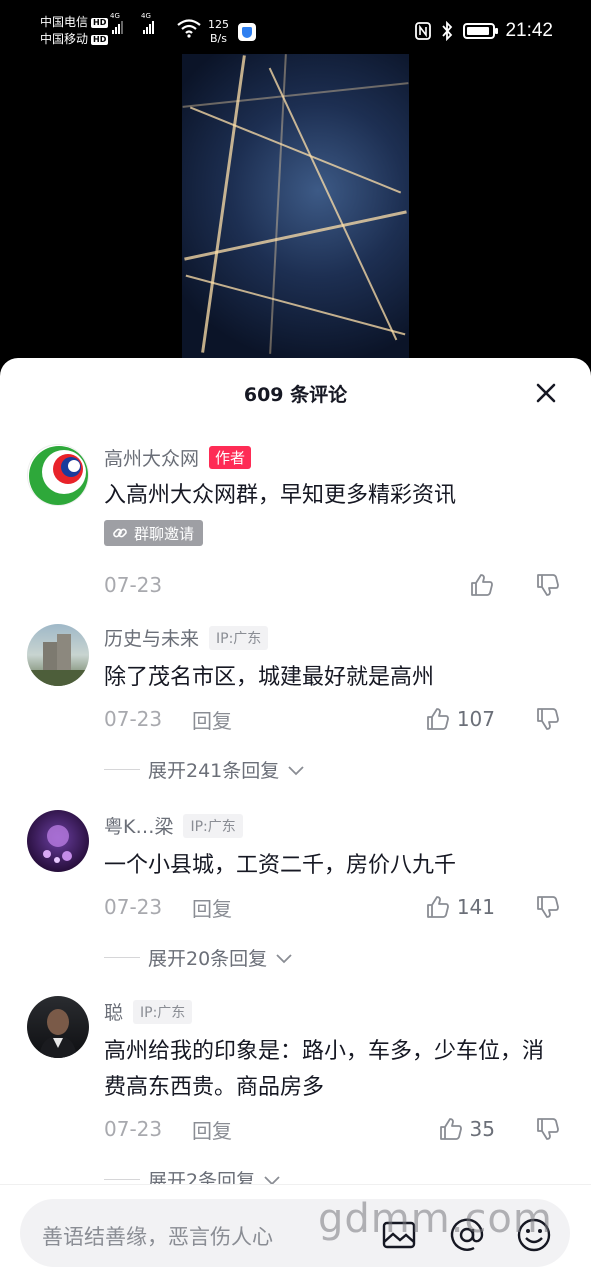 Image resolution: width=591 pixels, height=1280 pixels. Describe the element at coordinates (146, 16) in the screenshot. I see `network-type-2: 4G` at that location.